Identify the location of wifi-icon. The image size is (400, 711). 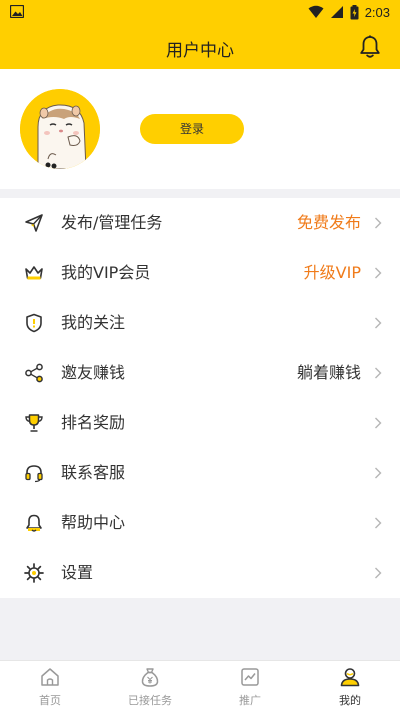
(316, 11).